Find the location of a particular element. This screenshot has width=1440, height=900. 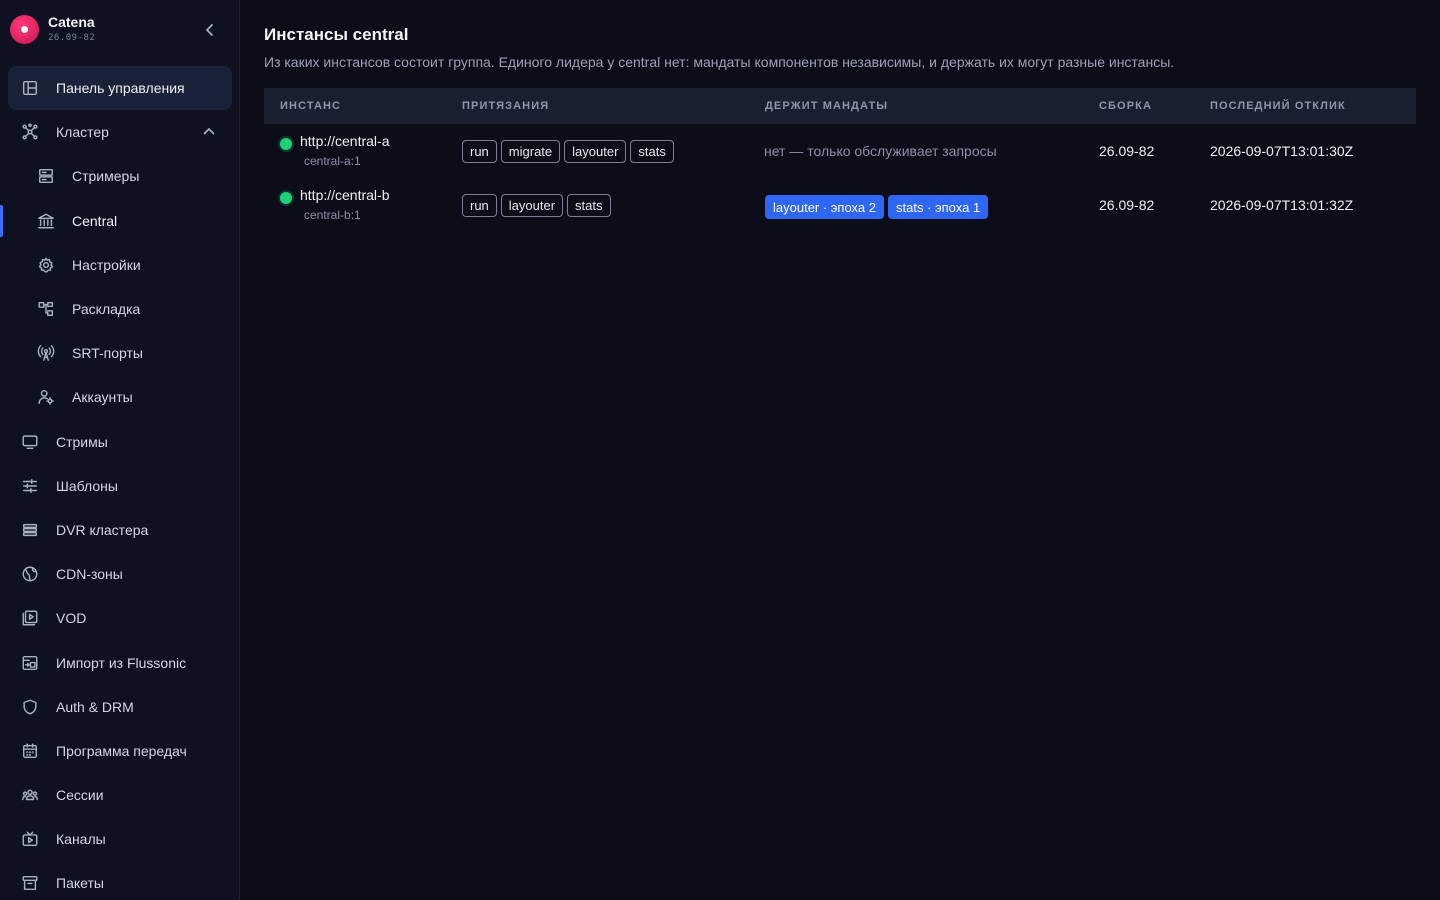

list-icon is located at coordinates (30, 530).